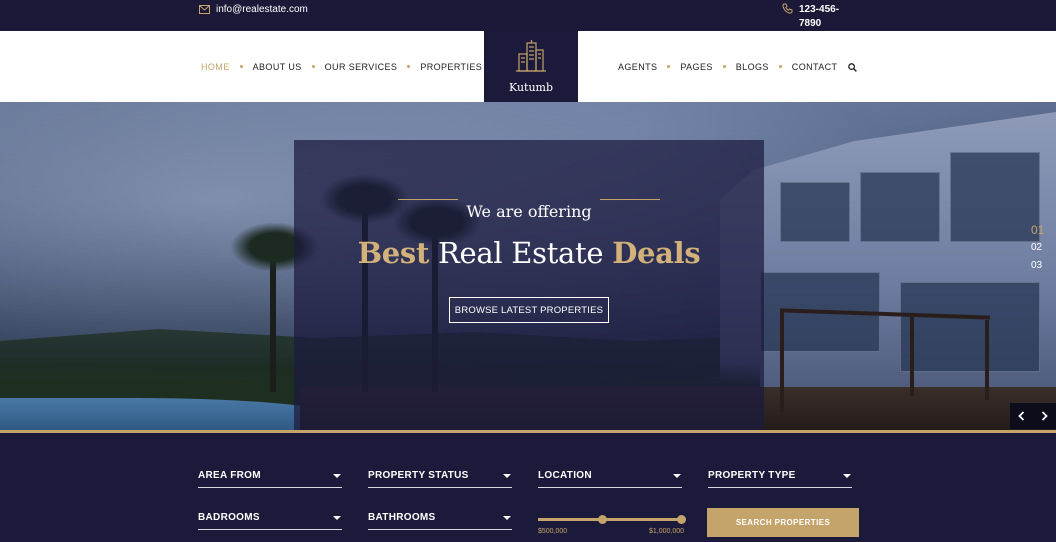 Image resolution: width=1056 pixels, height=542 pixels. I want to click on slider-arrows, so click(1033, 416).